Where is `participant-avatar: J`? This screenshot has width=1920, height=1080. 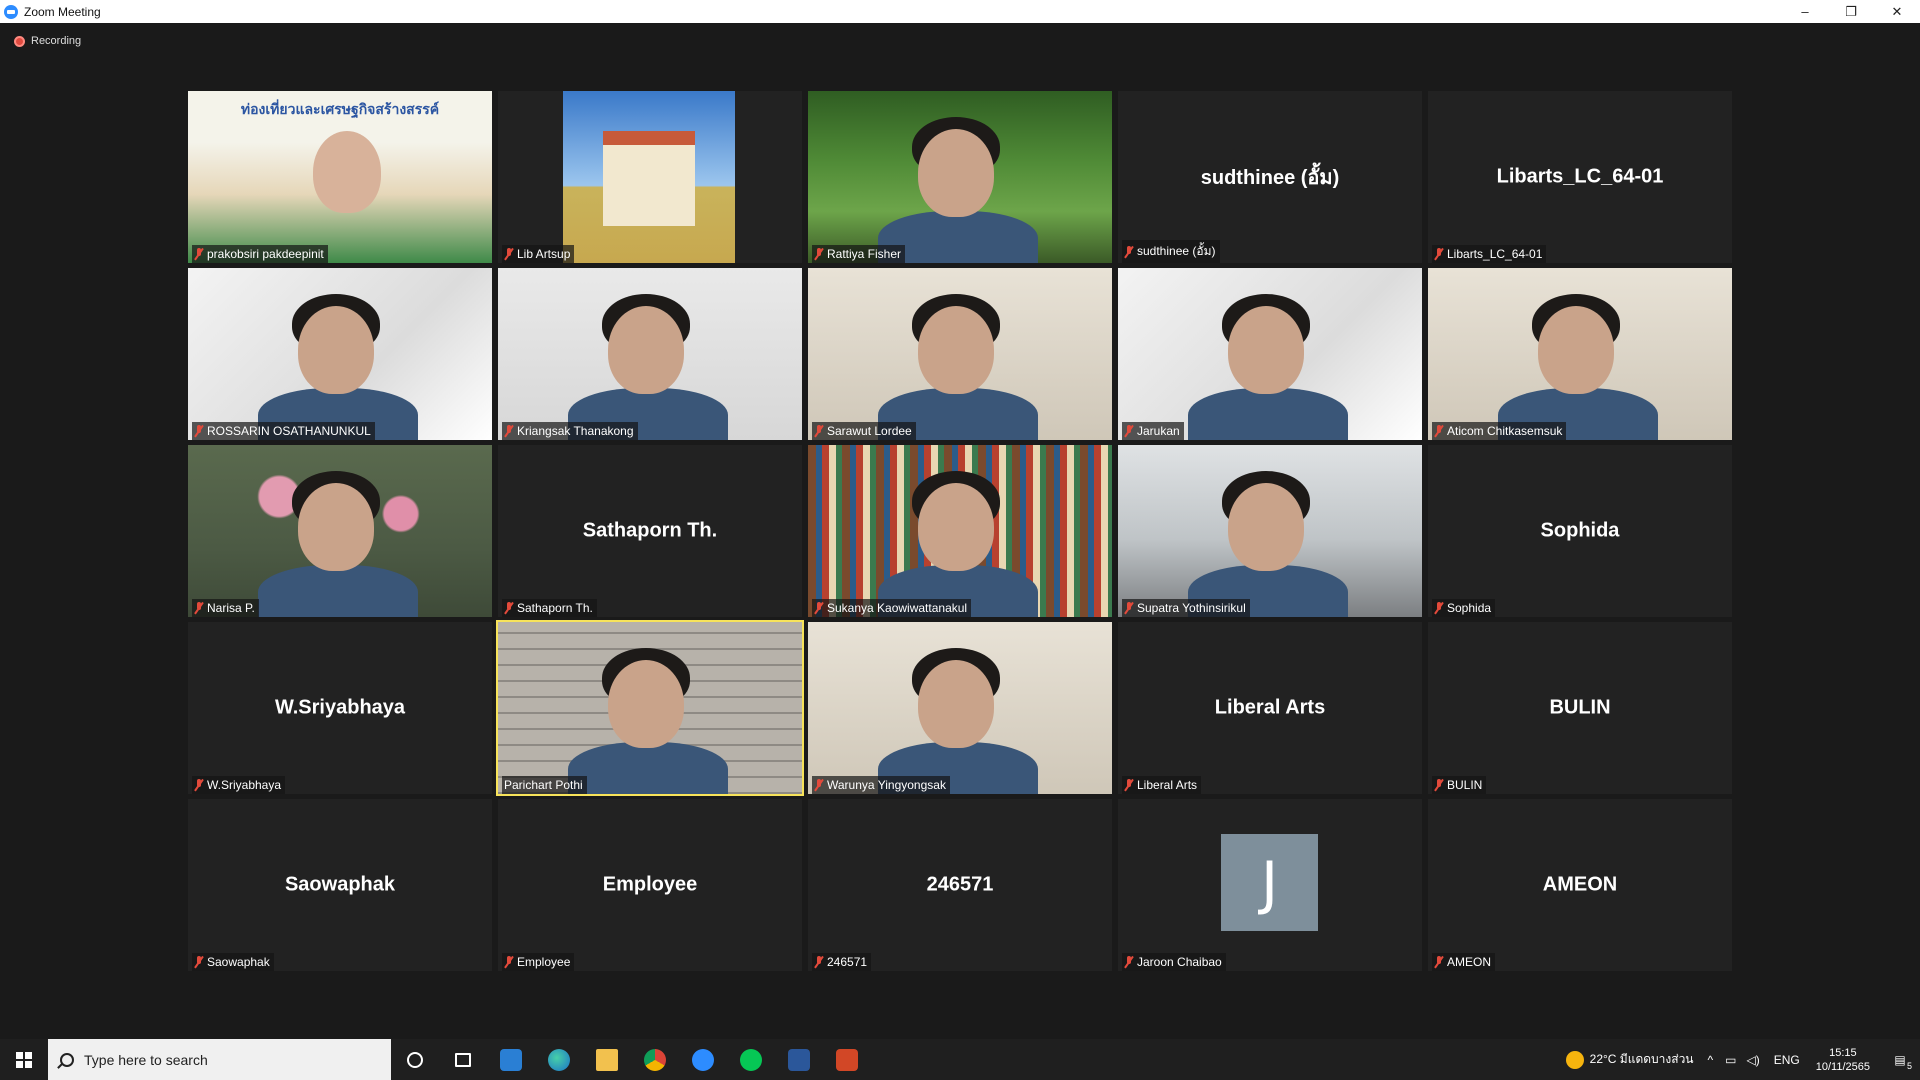 participant-avatar: J is located at coordinates (1269, 882).